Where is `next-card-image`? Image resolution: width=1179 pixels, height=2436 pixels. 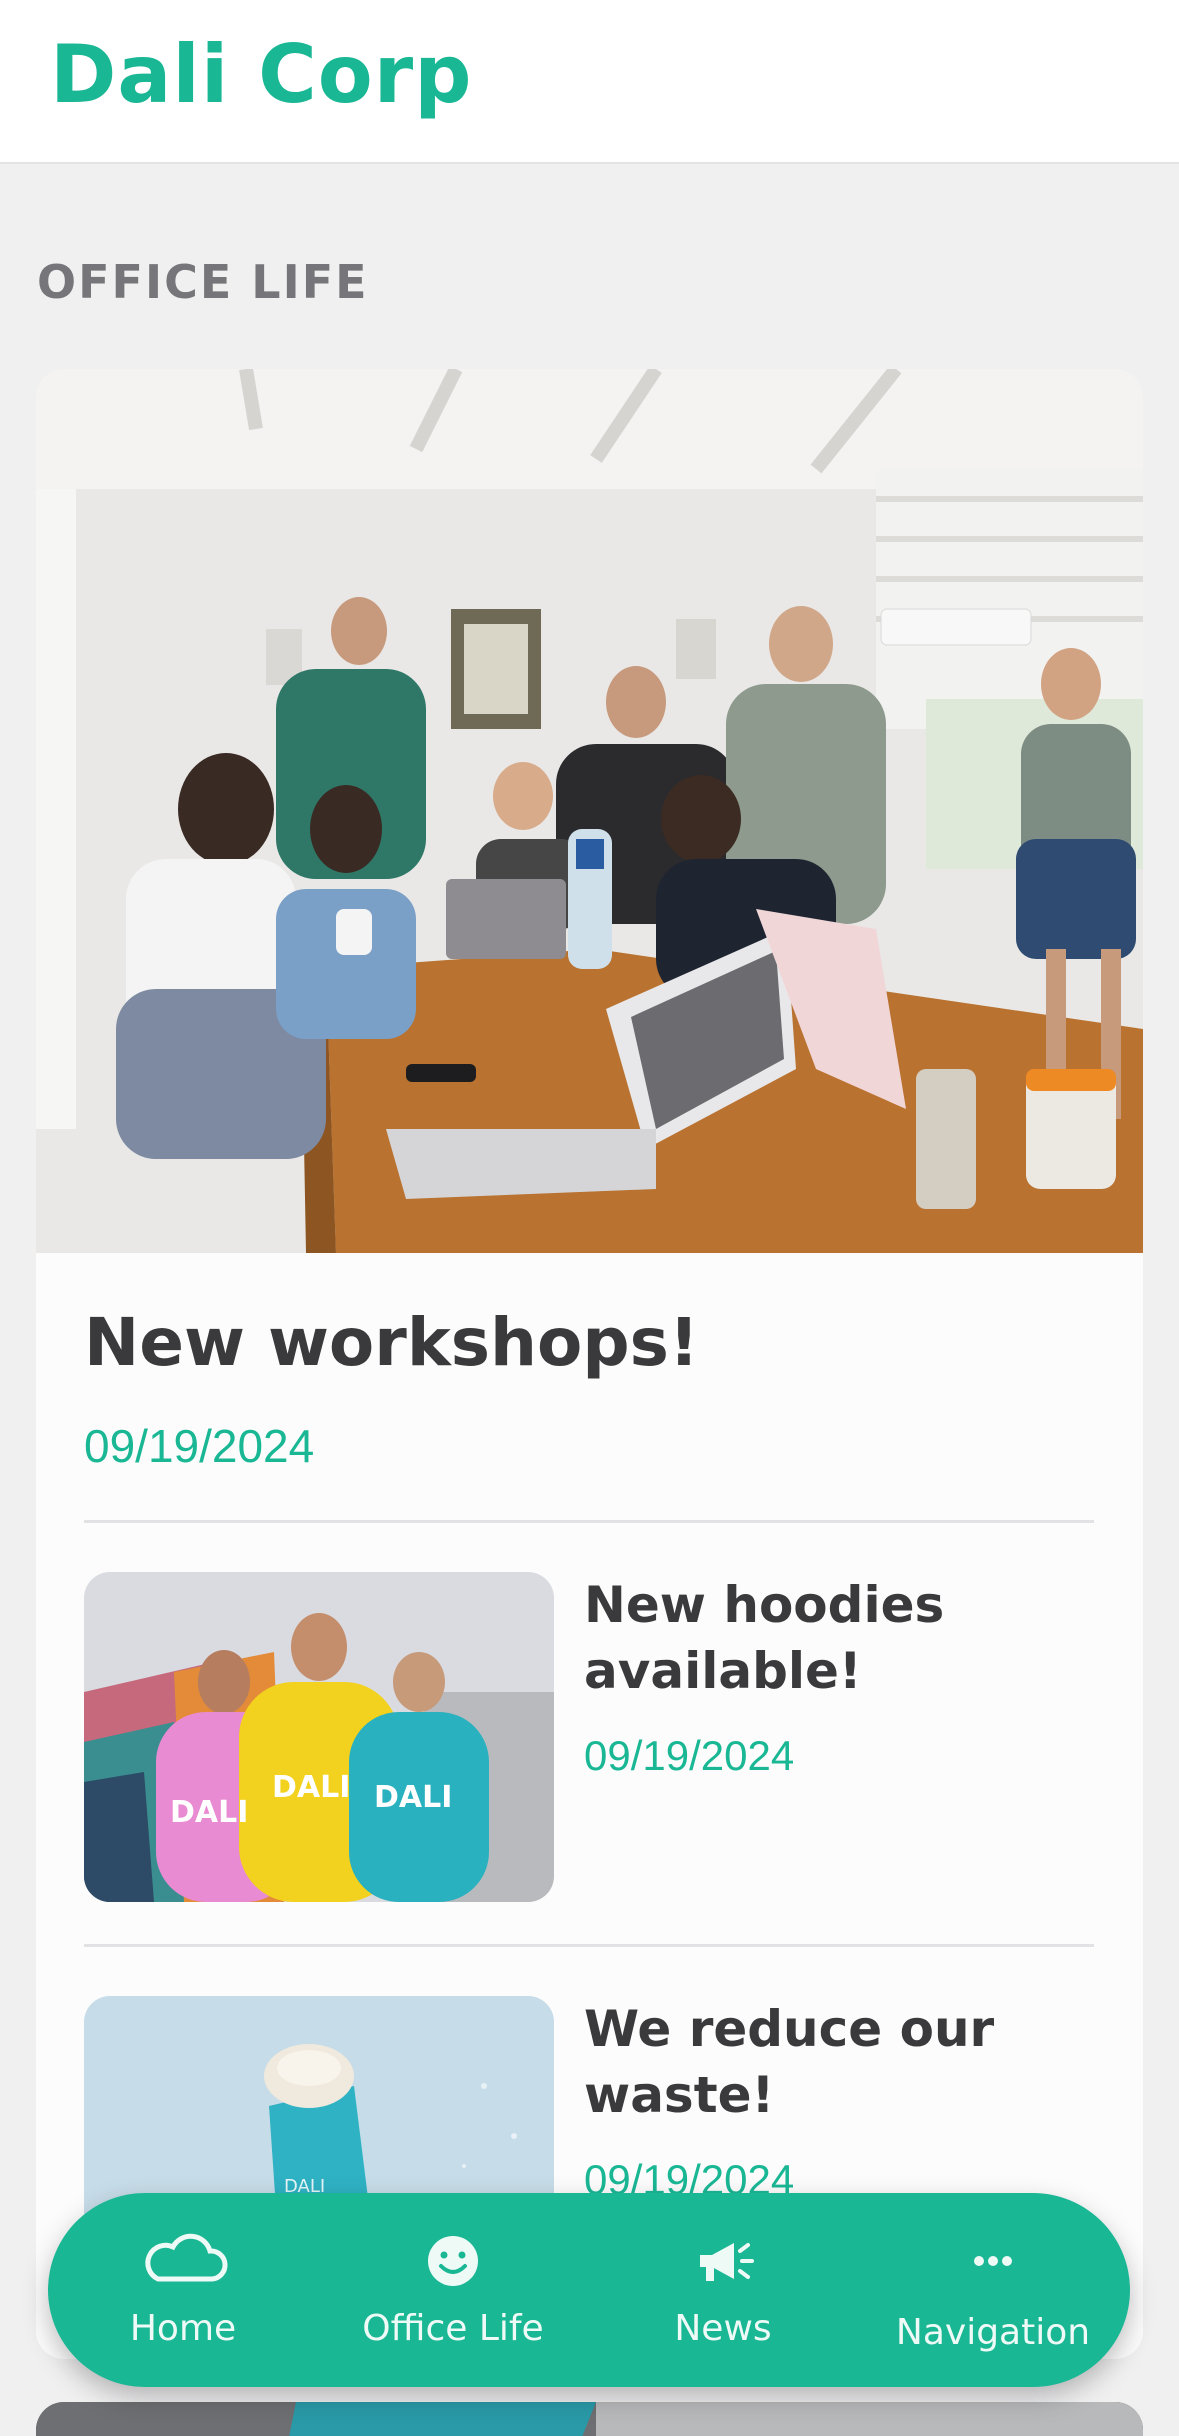 next-card-image is located at coordinates (589, 2419).